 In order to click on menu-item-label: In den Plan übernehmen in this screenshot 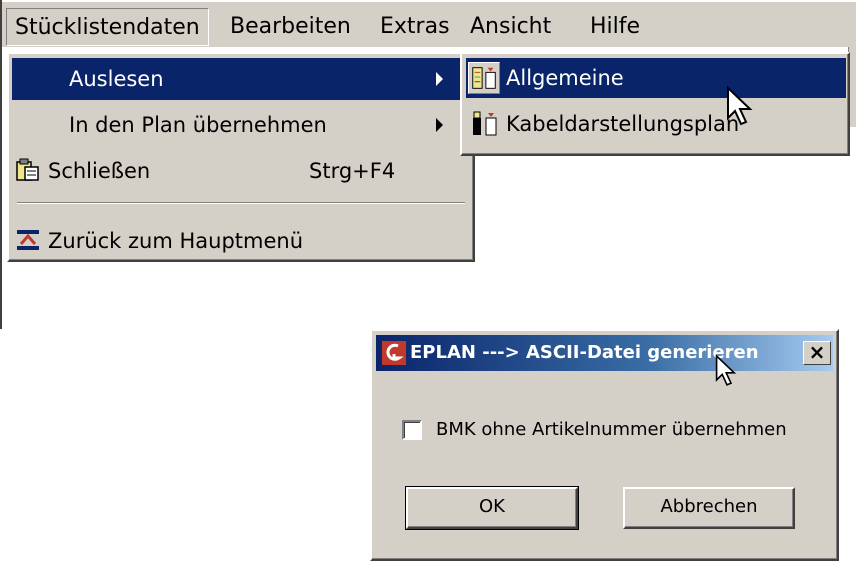, I will do `click(198, 125)`.